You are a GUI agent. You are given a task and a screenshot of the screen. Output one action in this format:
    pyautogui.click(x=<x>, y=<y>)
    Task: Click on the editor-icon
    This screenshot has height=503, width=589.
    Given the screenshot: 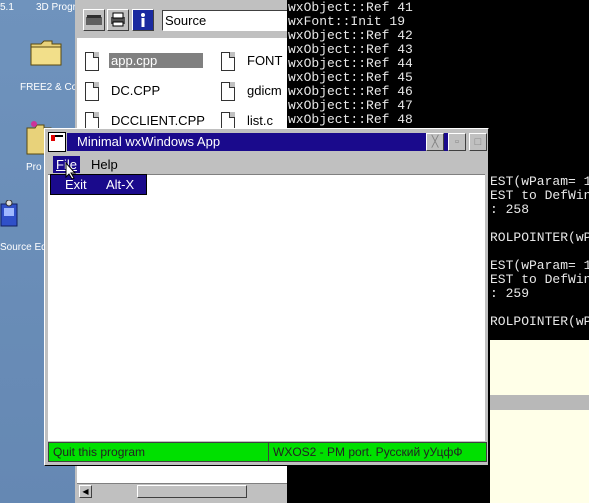 What is the action you would take?
    pyautogui.click(x=10, y=214)
    